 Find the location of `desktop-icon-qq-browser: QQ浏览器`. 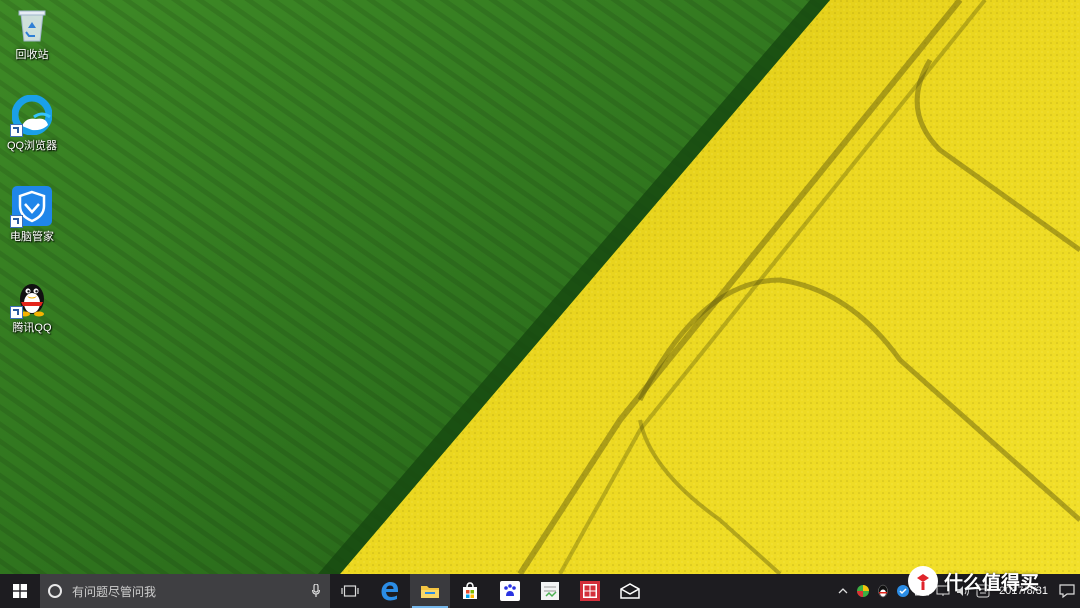

desktop-icon-qq-browser: QQ浏览器 is located at coordinates (32, 123).